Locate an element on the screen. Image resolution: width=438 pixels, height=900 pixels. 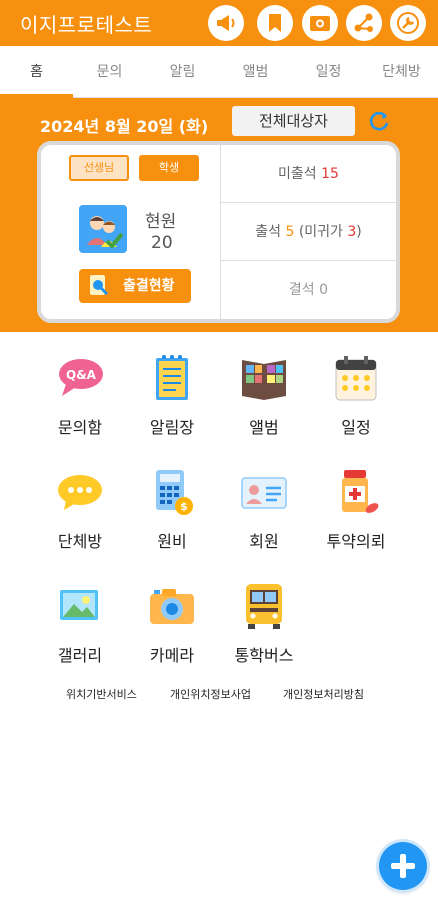
tab-inquiry: 문의 is located at coordinates (109, 72).